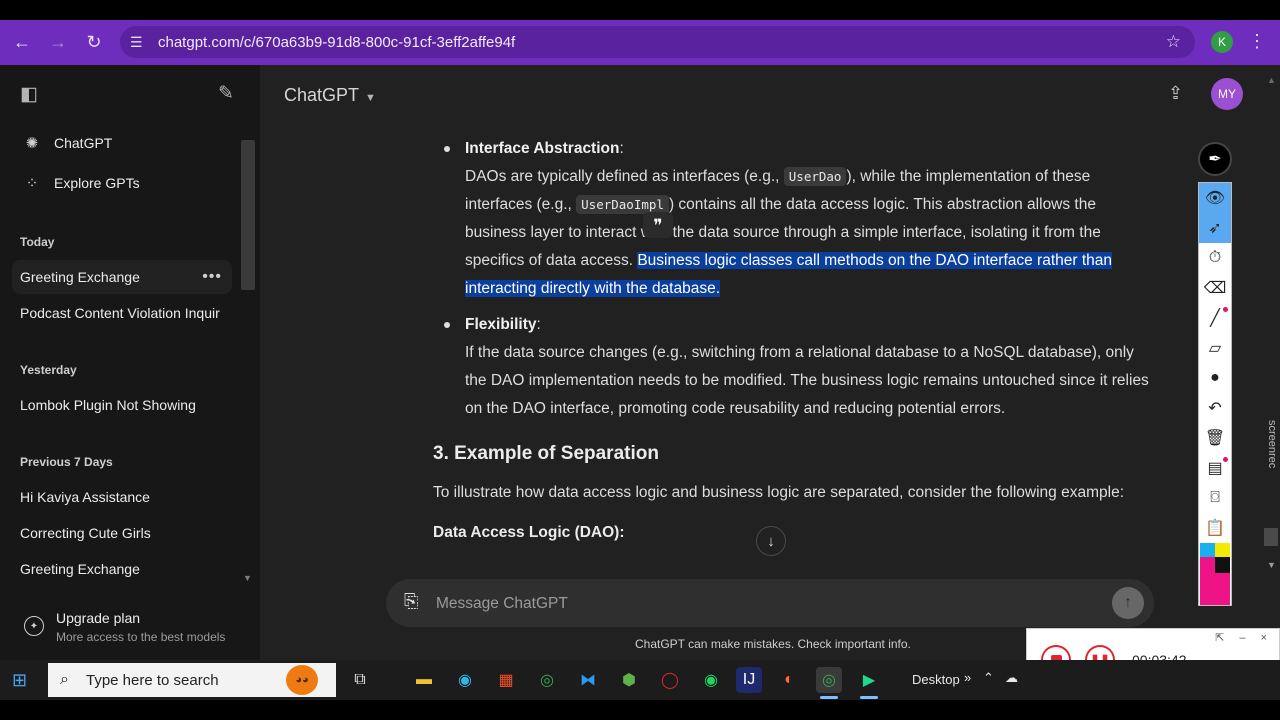  Describe the element at coordinates (1244, 637) in the screenshot. I see `window-controls: ⇱ – ×` at that location.